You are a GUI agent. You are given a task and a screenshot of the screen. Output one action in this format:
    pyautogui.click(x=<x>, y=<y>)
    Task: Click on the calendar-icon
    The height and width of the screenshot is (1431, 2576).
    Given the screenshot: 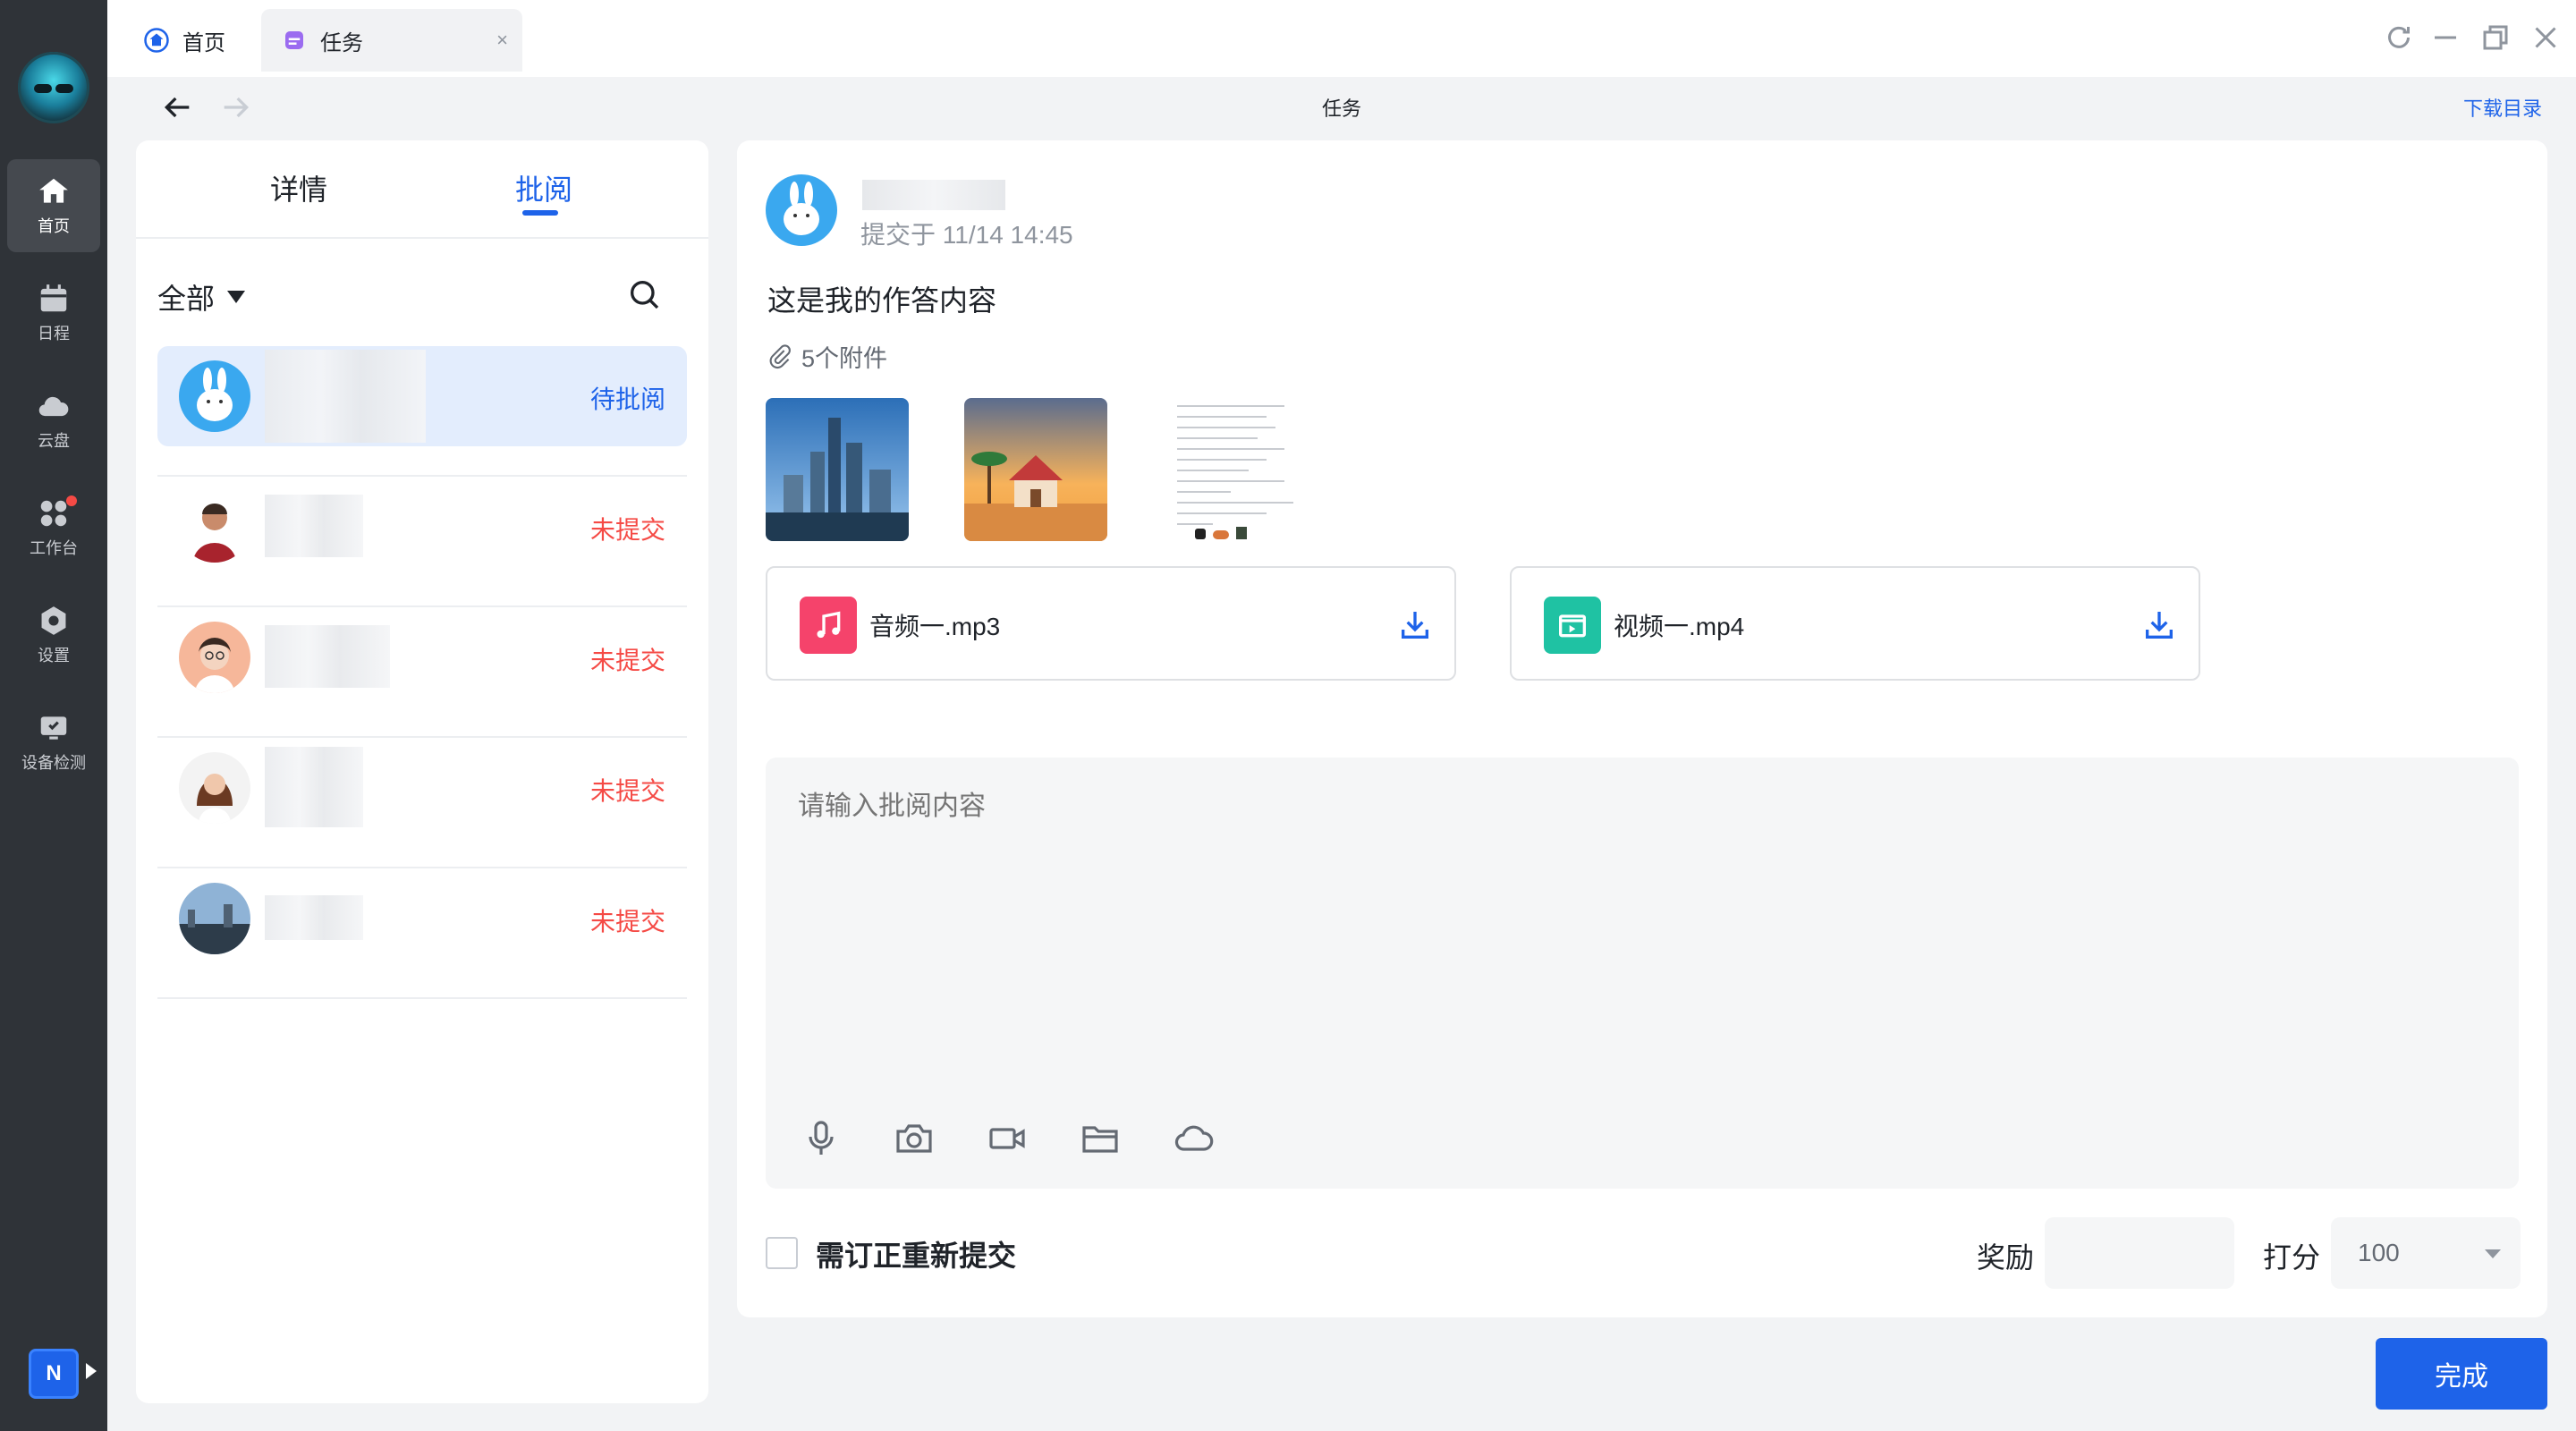 What is the action you would take?
    pyautogui.click(x=53, y=298)
    